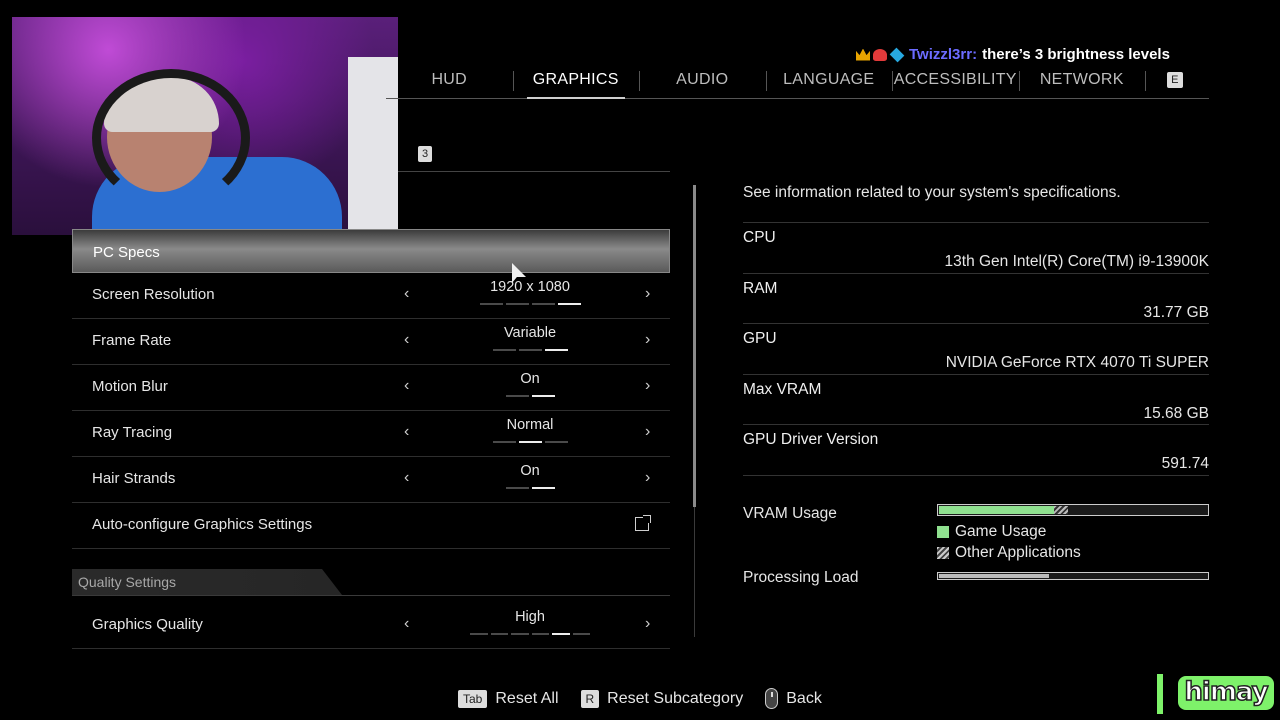  What do you see at coordinates (132, 432) in the screenshot?
I see `ray-tracing-label: Ray Tracing` at bounding box center [132, 432].